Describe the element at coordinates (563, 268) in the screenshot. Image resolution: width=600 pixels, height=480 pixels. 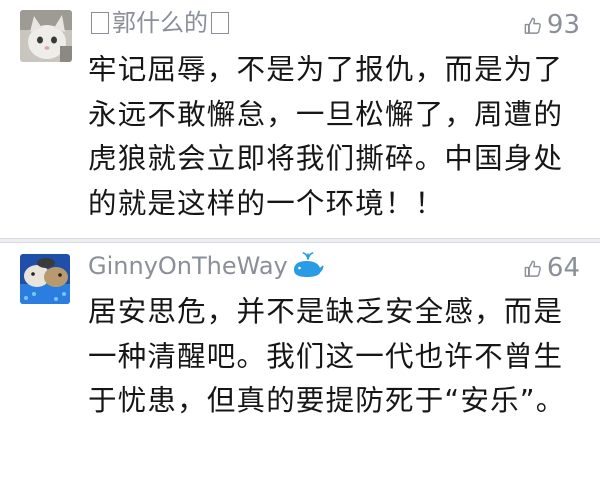
I see `like-count: 64` at that location.